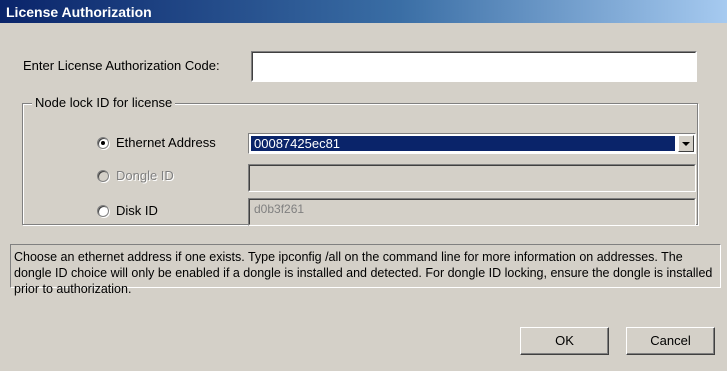 The image size is (727, 371). What do you see at coordinates (463, 143) in the screenshot?
I see `ethernet-address-value: 00087425ec81` at bounding box center [463, 143].